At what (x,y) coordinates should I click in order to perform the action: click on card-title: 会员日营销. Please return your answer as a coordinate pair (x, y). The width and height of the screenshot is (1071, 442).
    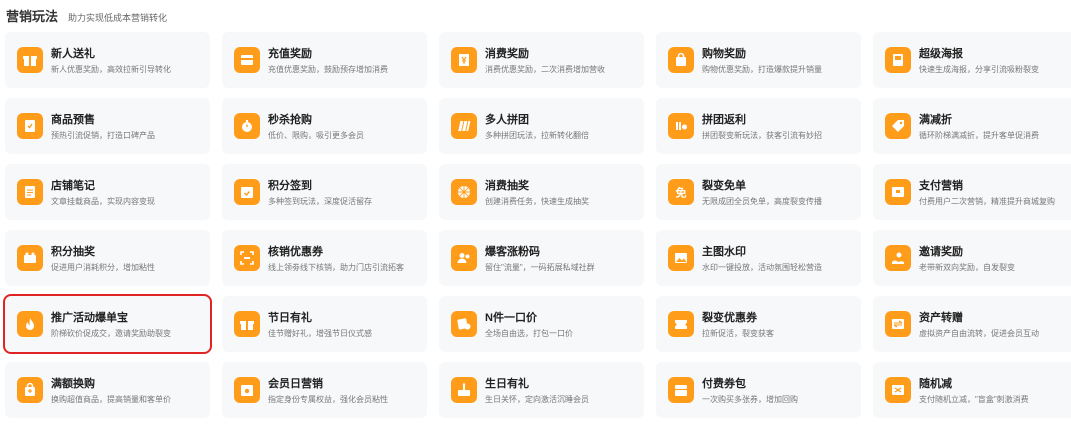
    Looking at the image, I should click on (295, 384).